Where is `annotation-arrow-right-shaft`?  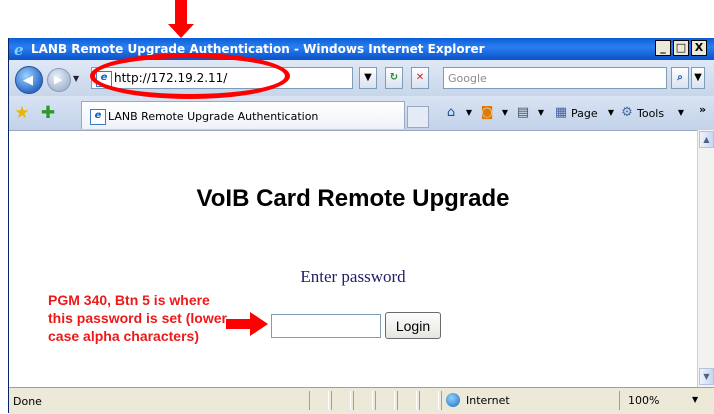
annotation-arrow-right-shaft is located at coordinates (239, 324).